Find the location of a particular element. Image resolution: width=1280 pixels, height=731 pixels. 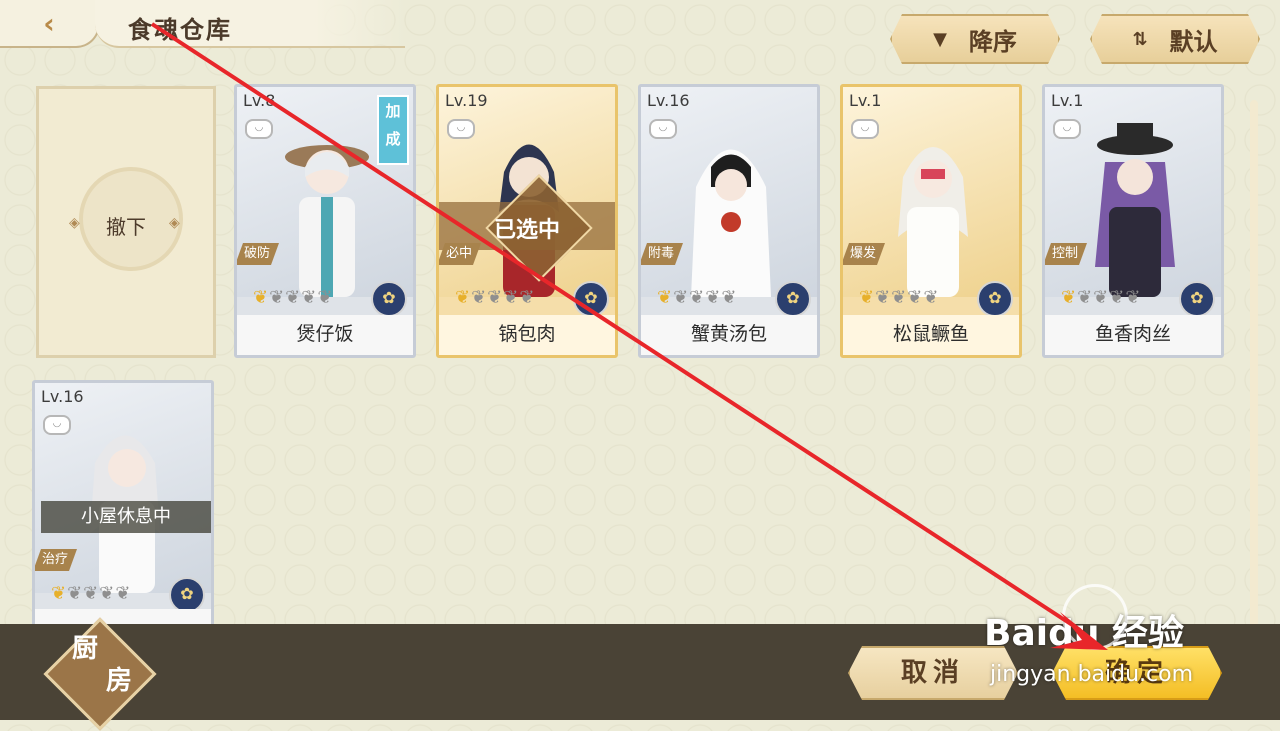

card-resting: Lv.16 ◡ 小屋休息中 治疗 ❦❦❦❦❦ ✿ is located at coordinates (123, 516).